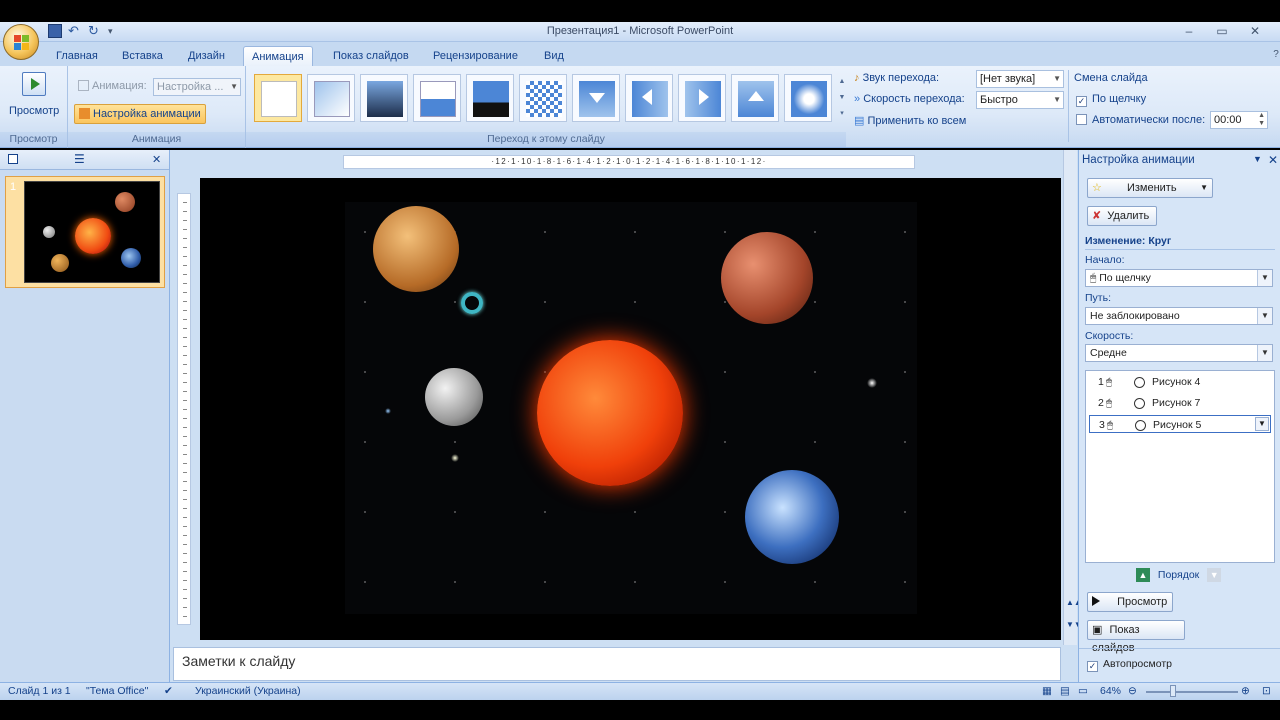  Describe the element at coordinates (34, 84) in the screenshot. I see `preview-icon` at that location.